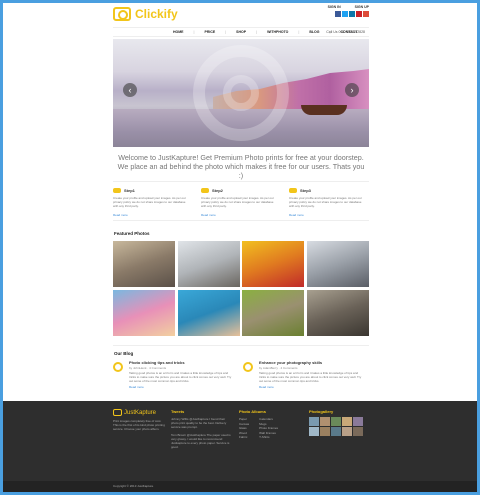 This screenshot has width=480, height=495. Describe the element at coordinates (352, 90) in the screenshot. I see `slider-next-button: ›` at that location.